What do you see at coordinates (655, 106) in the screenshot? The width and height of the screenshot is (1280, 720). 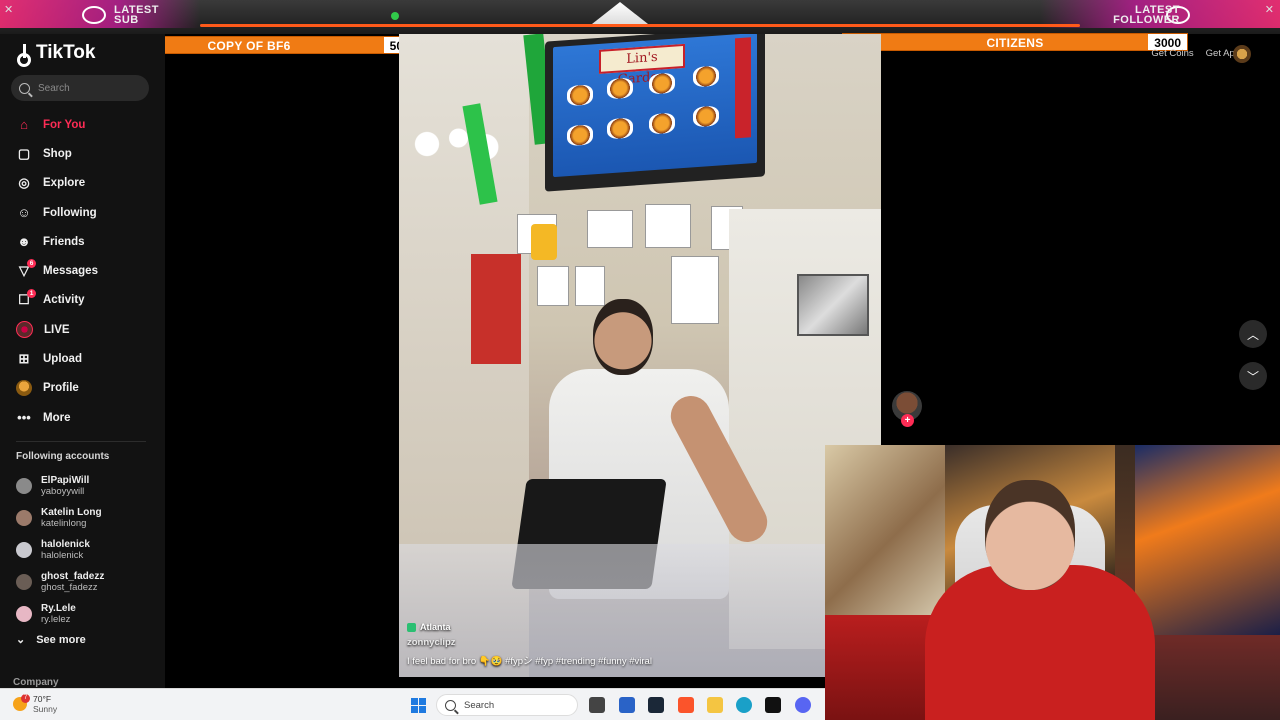 I see `video-menu-board: Lin's Garden` at bounding box center [655, 106].